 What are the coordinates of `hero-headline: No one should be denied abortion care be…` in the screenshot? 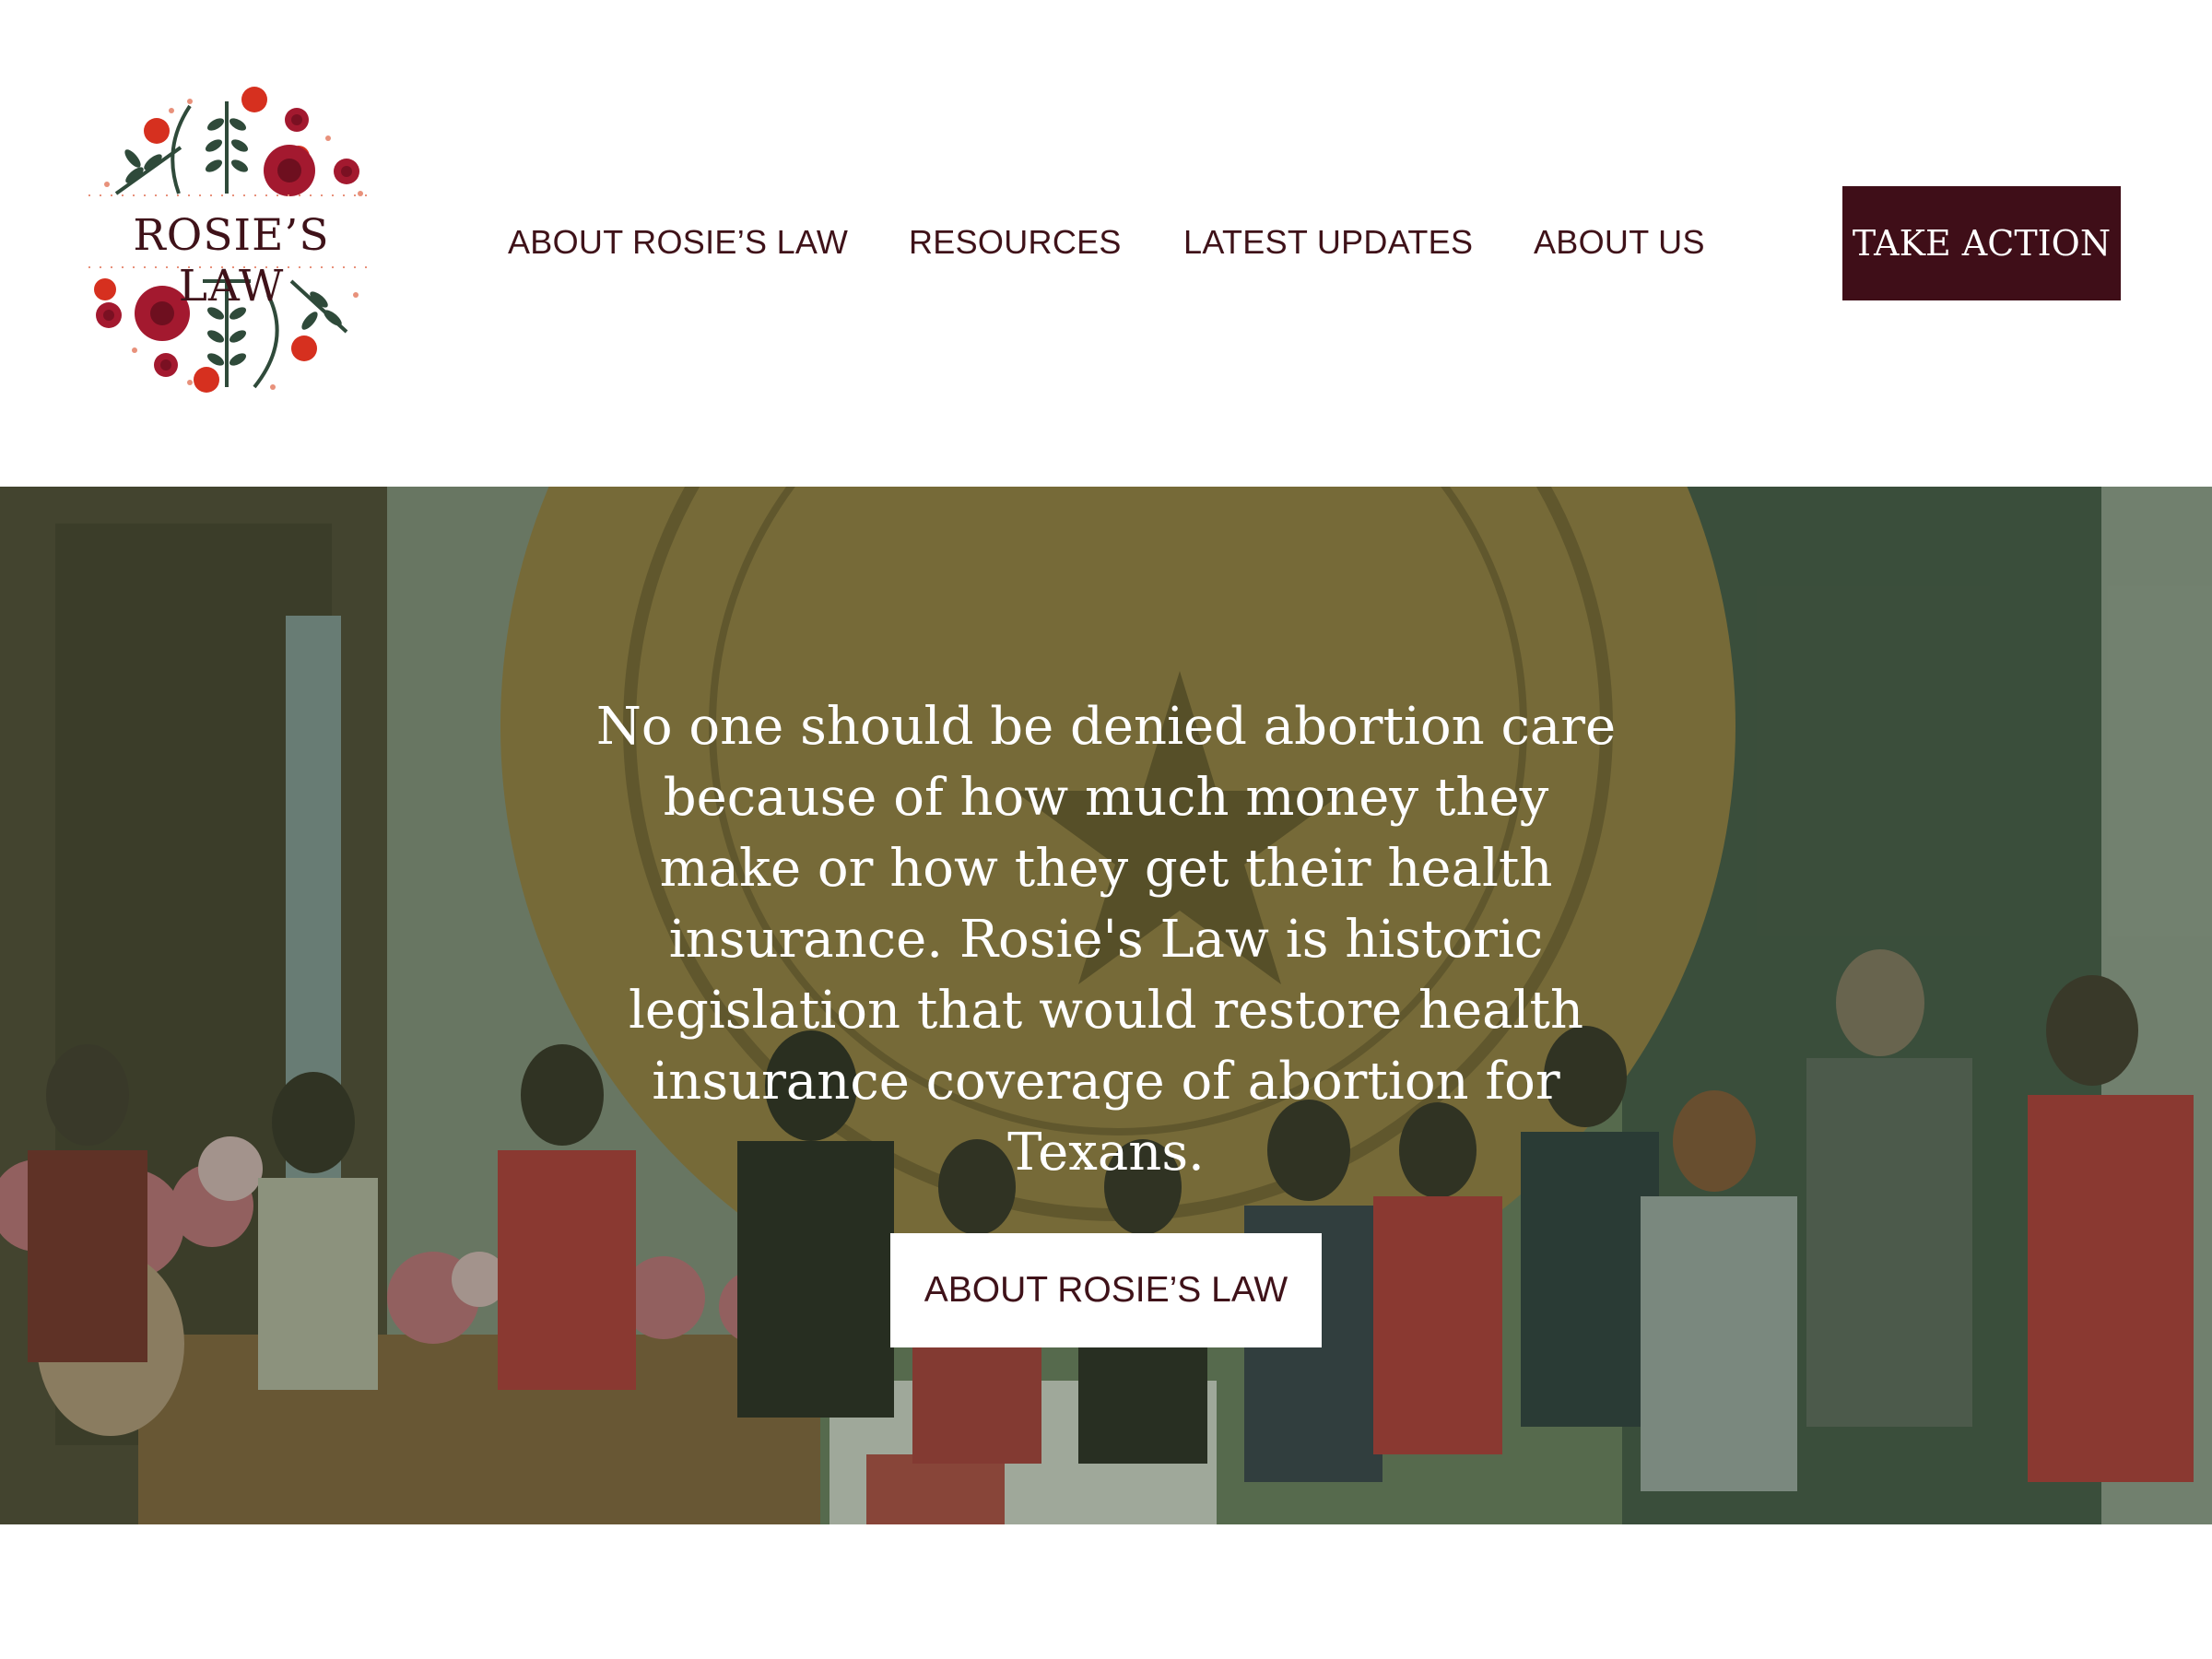 It's located at (1106, 939).